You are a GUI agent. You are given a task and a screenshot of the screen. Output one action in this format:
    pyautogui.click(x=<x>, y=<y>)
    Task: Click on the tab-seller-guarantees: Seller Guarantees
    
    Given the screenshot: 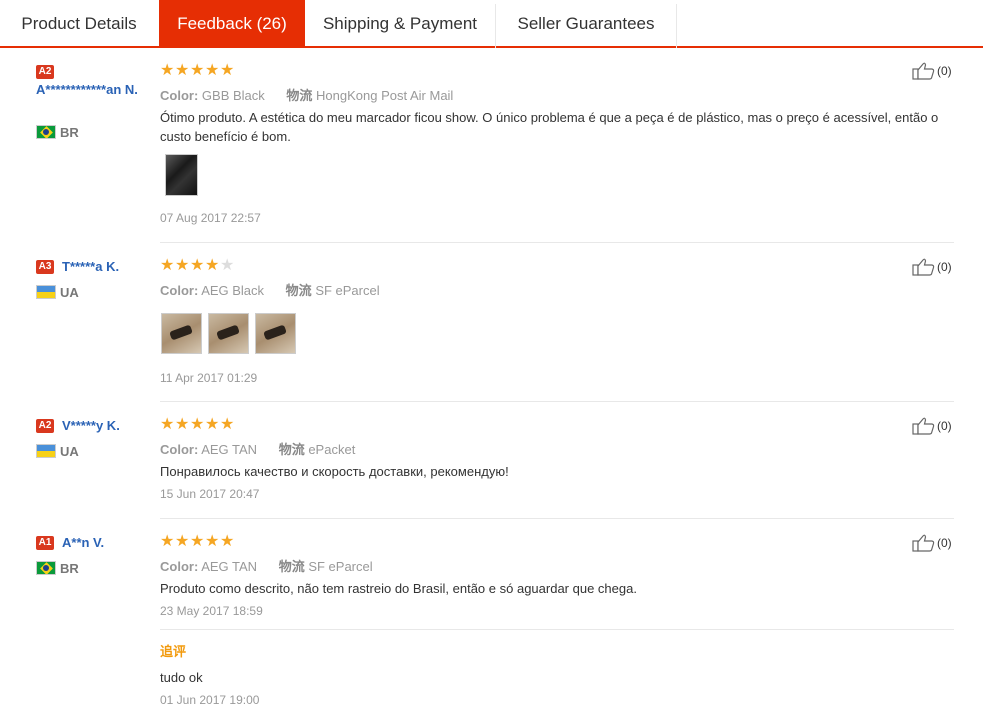 What is the action you would take?
    pyautogui.click(x=586, y=23)
    